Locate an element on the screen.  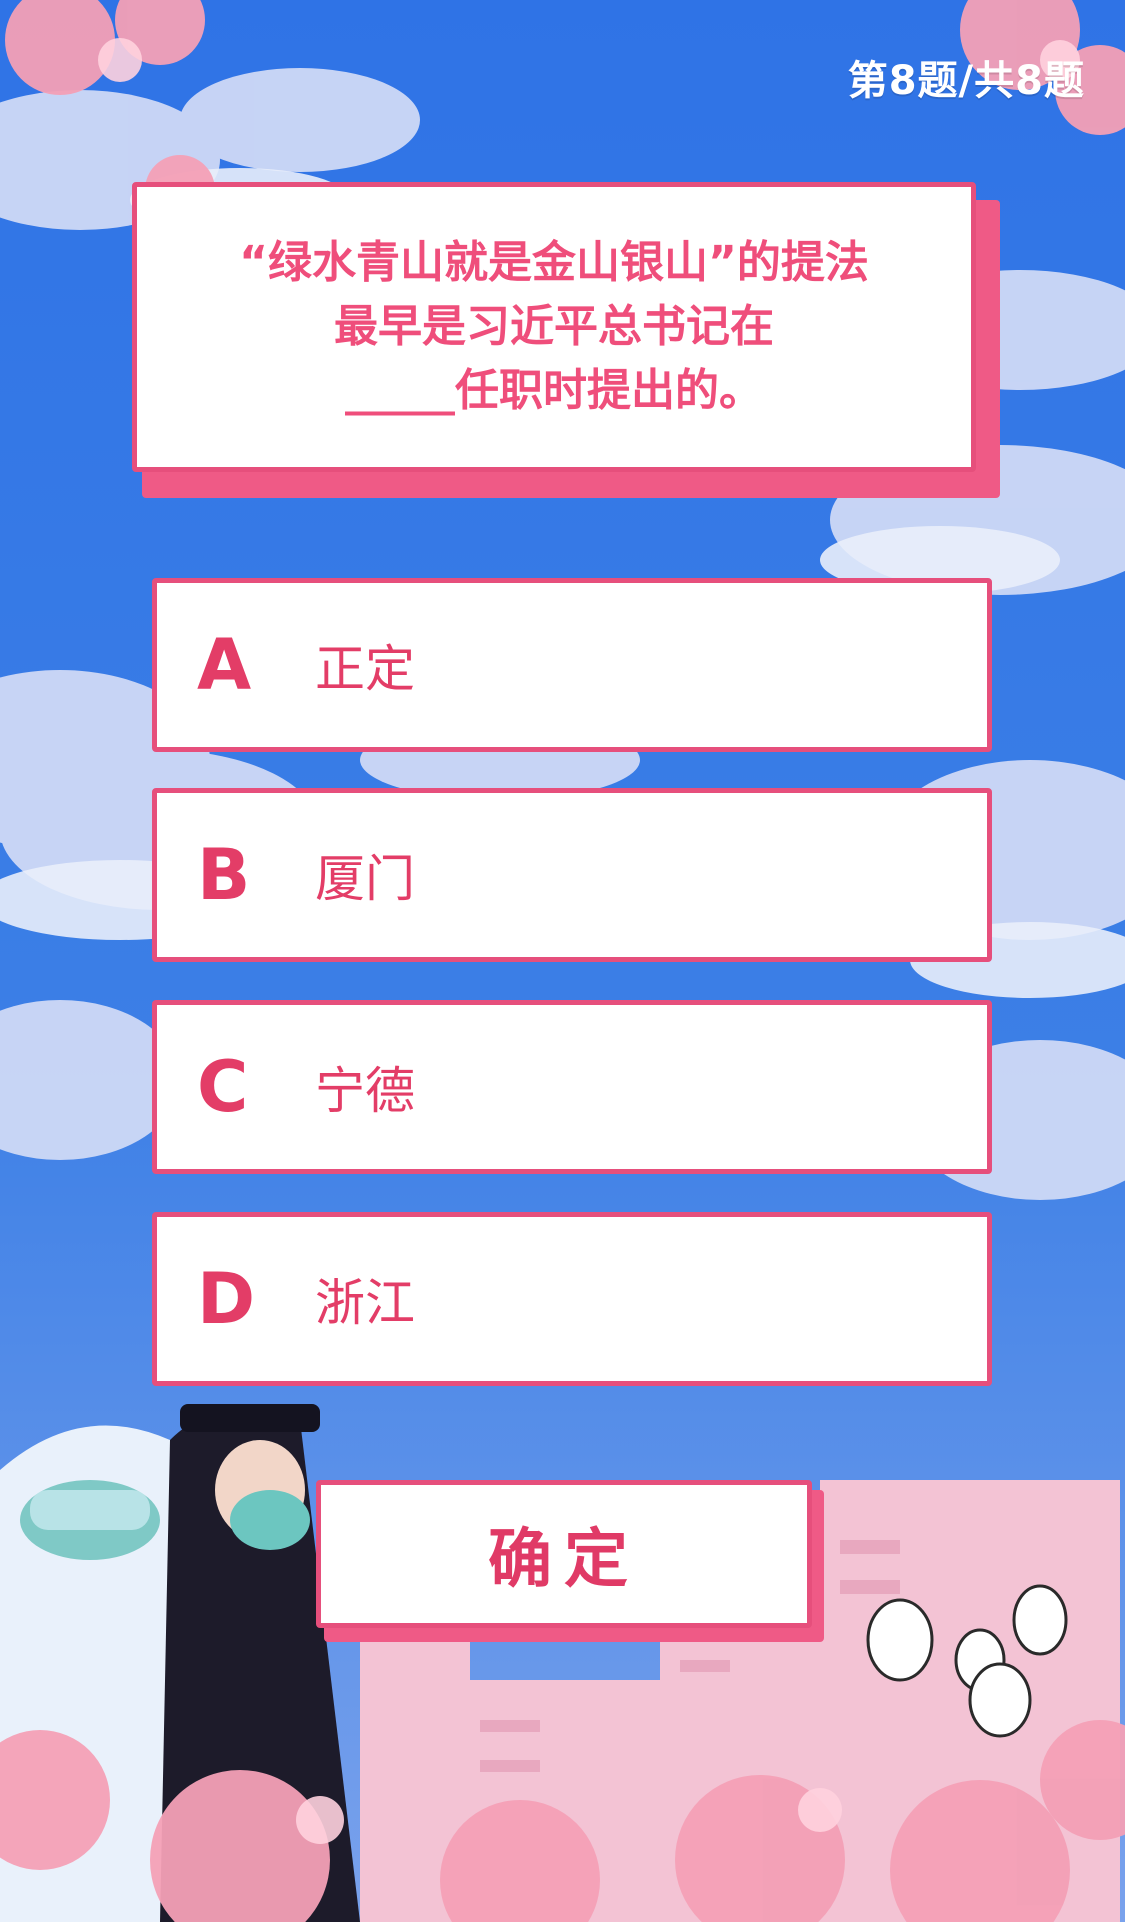
confirm-button-label: 确定 is located at coordinates (564, 1560).